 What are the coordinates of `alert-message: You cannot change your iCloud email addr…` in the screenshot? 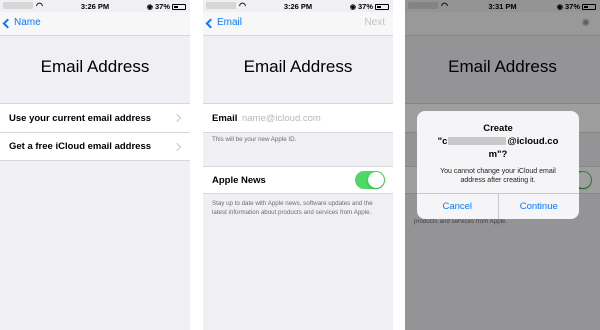 It's located at (498, 176).